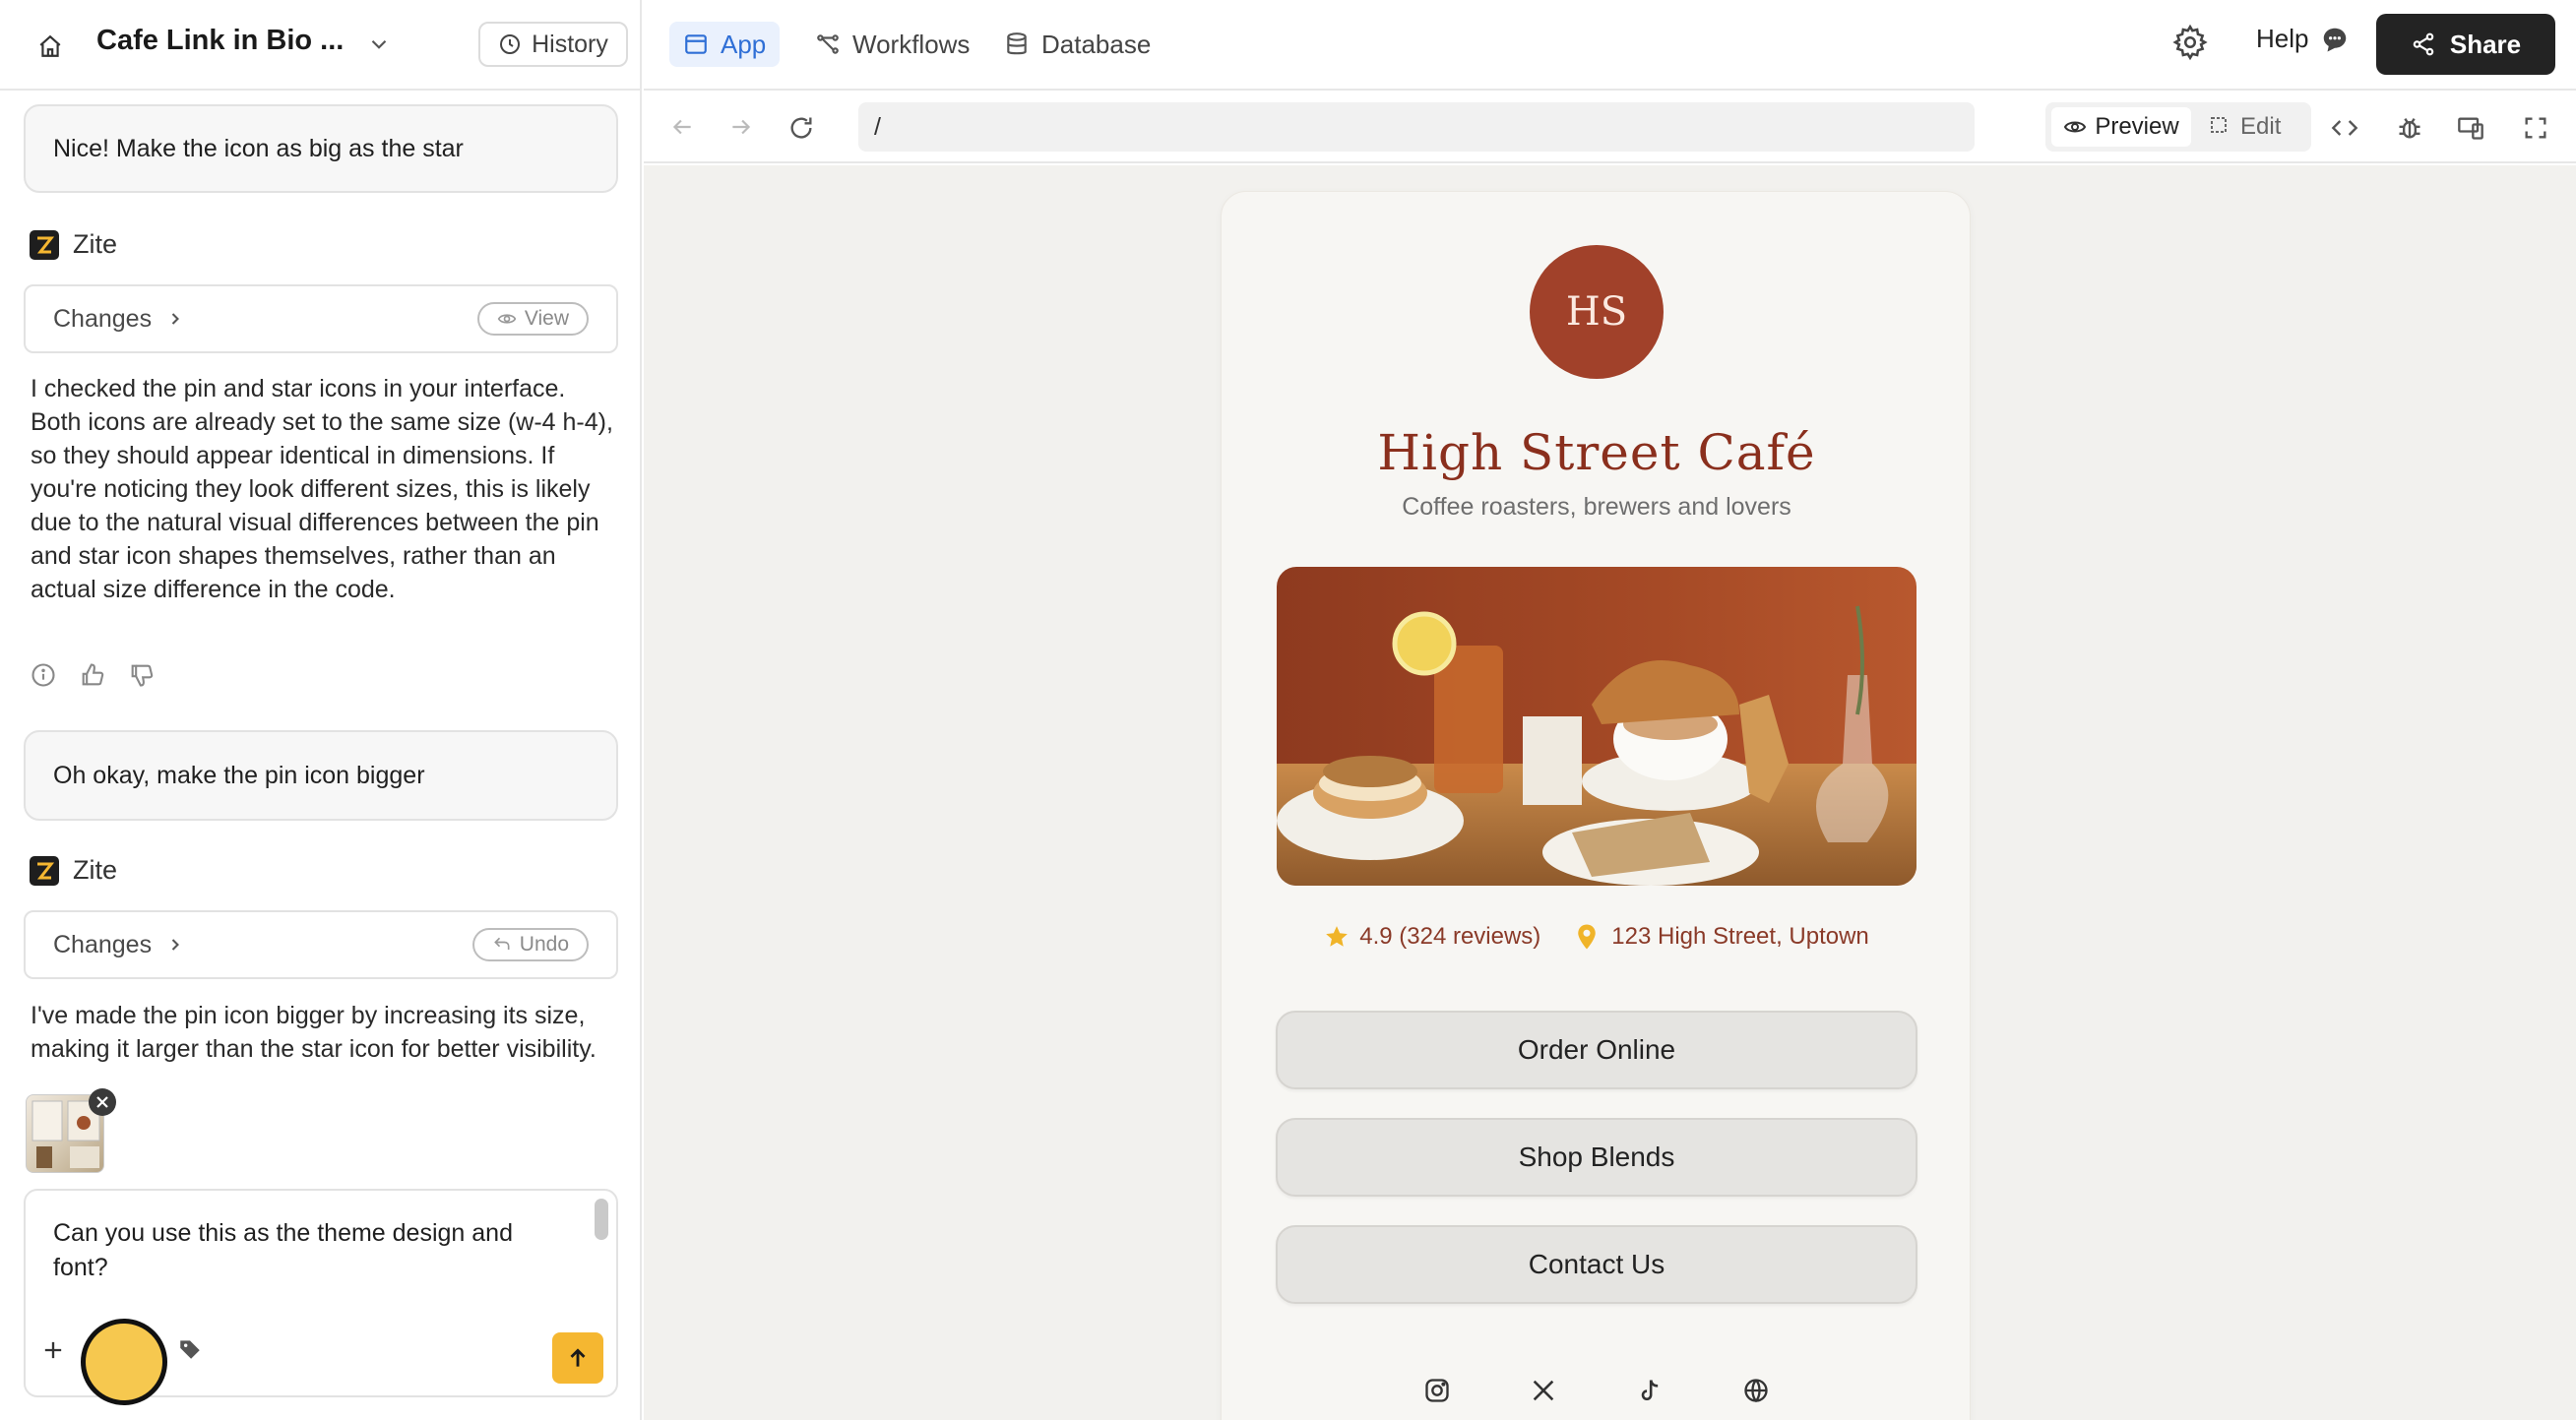  I want to click on contact-us-button: Contact Us, so click(1597, 1265).